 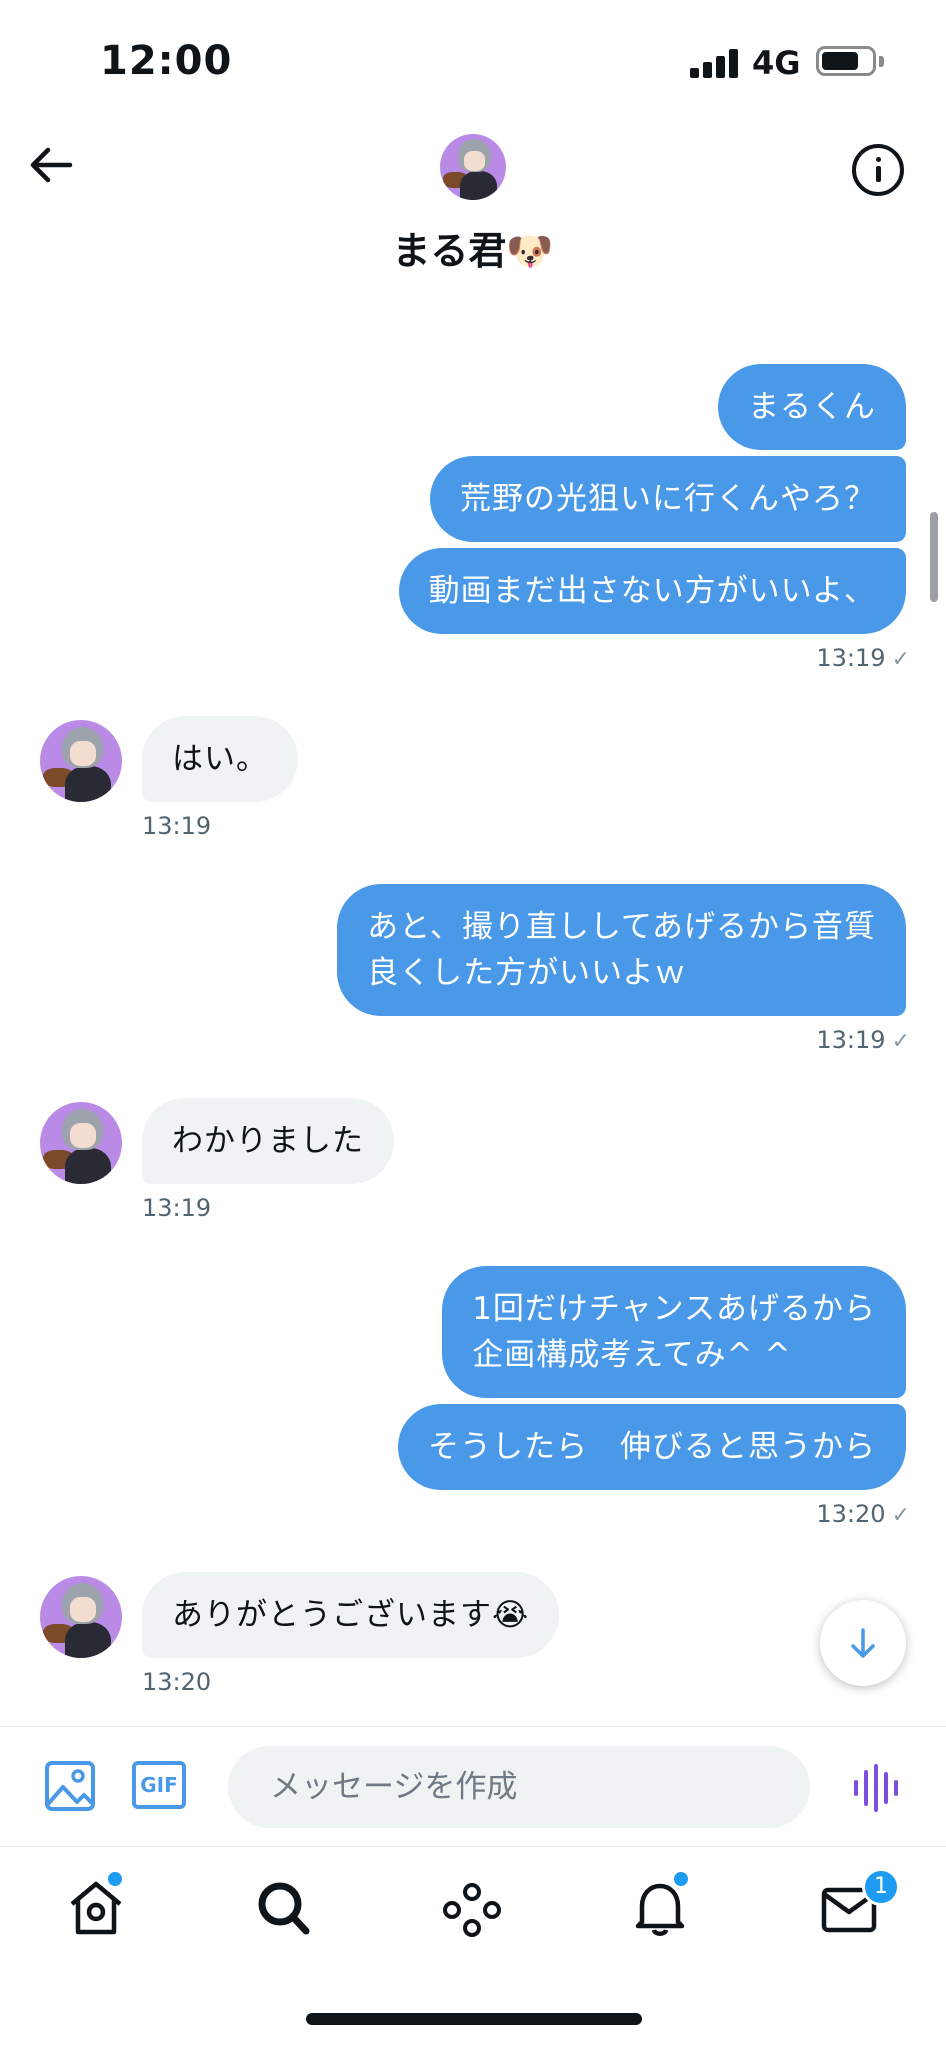 I want to click on conversation-title: まる君🐶, so click(x=473, y=247).